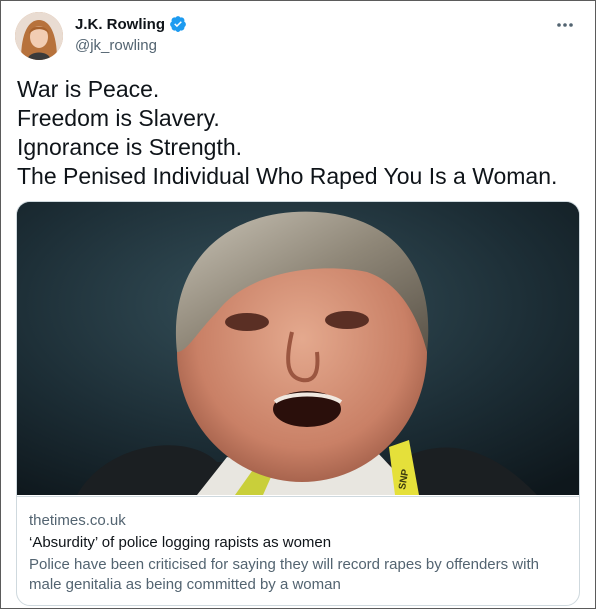 This screenshot has height=609, width=596. Describe the element at coordinates (178, 24) in the screenshot. I see `verified-badge-icon` at that location.